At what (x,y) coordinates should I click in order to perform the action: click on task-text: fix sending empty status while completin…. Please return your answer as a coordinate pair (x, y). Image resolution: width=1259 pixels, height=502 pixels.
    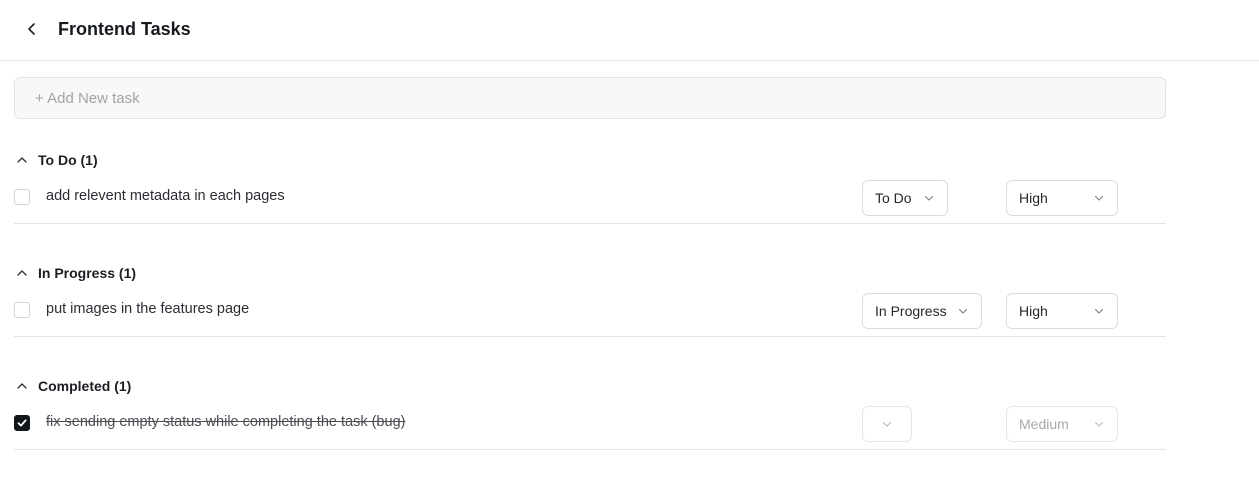
    Looking at the image, I should click on (226, 422).